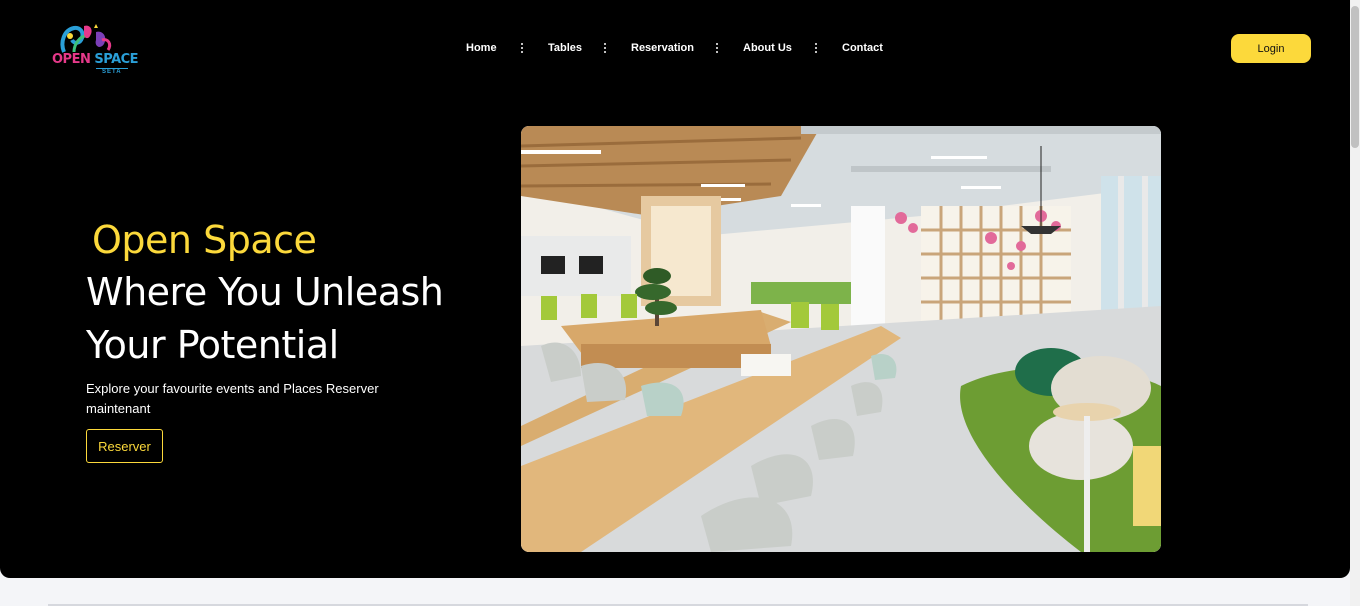  Describe the element at coordinates (71, 59) in the screenshot. I see `logo-word-open: OPEN` at that location.